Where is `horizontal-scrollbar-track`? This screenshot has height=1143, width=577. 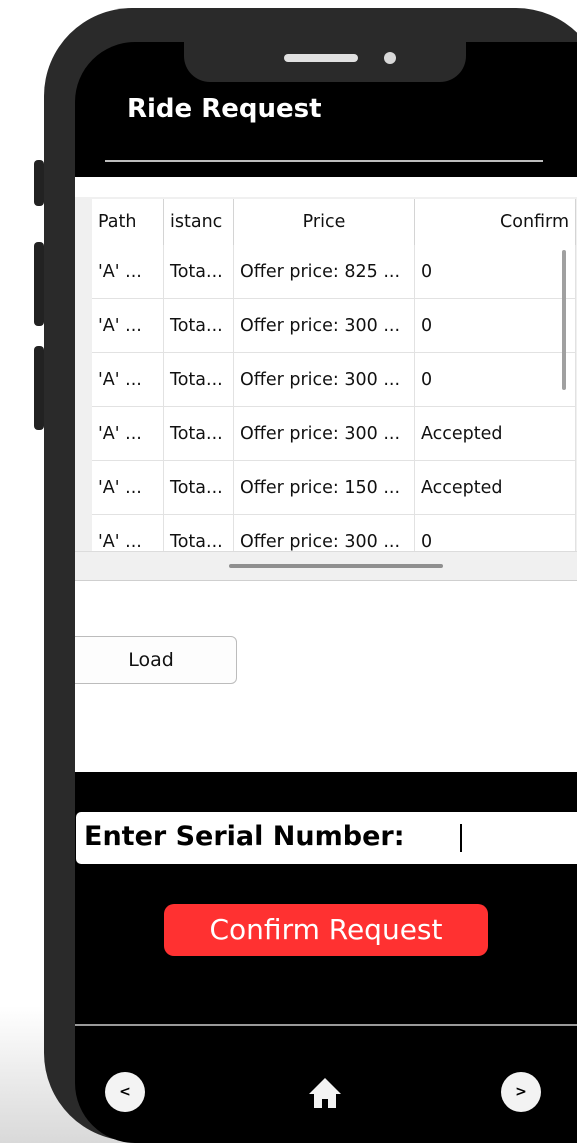
horizontal-scrollbar-track is located at coordinates (326, 566).